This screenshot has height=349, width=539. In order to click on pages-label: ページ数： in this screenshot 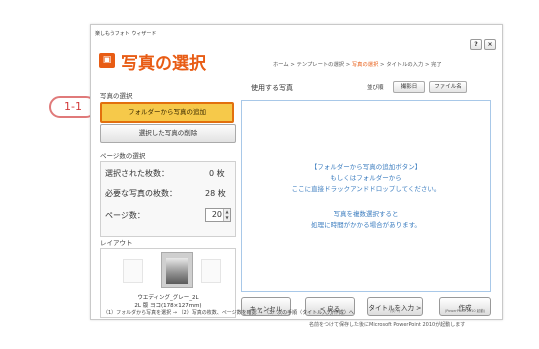, I will do `click(125, 215)`.